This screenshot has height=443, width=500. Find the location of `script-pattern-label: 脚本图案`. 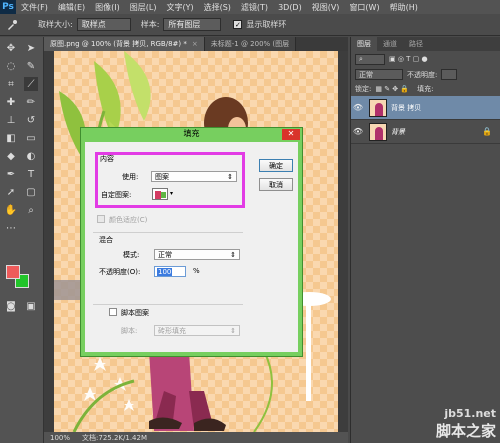

script-pattern-label: 脚本图案 is located at coordinates (135, 313).